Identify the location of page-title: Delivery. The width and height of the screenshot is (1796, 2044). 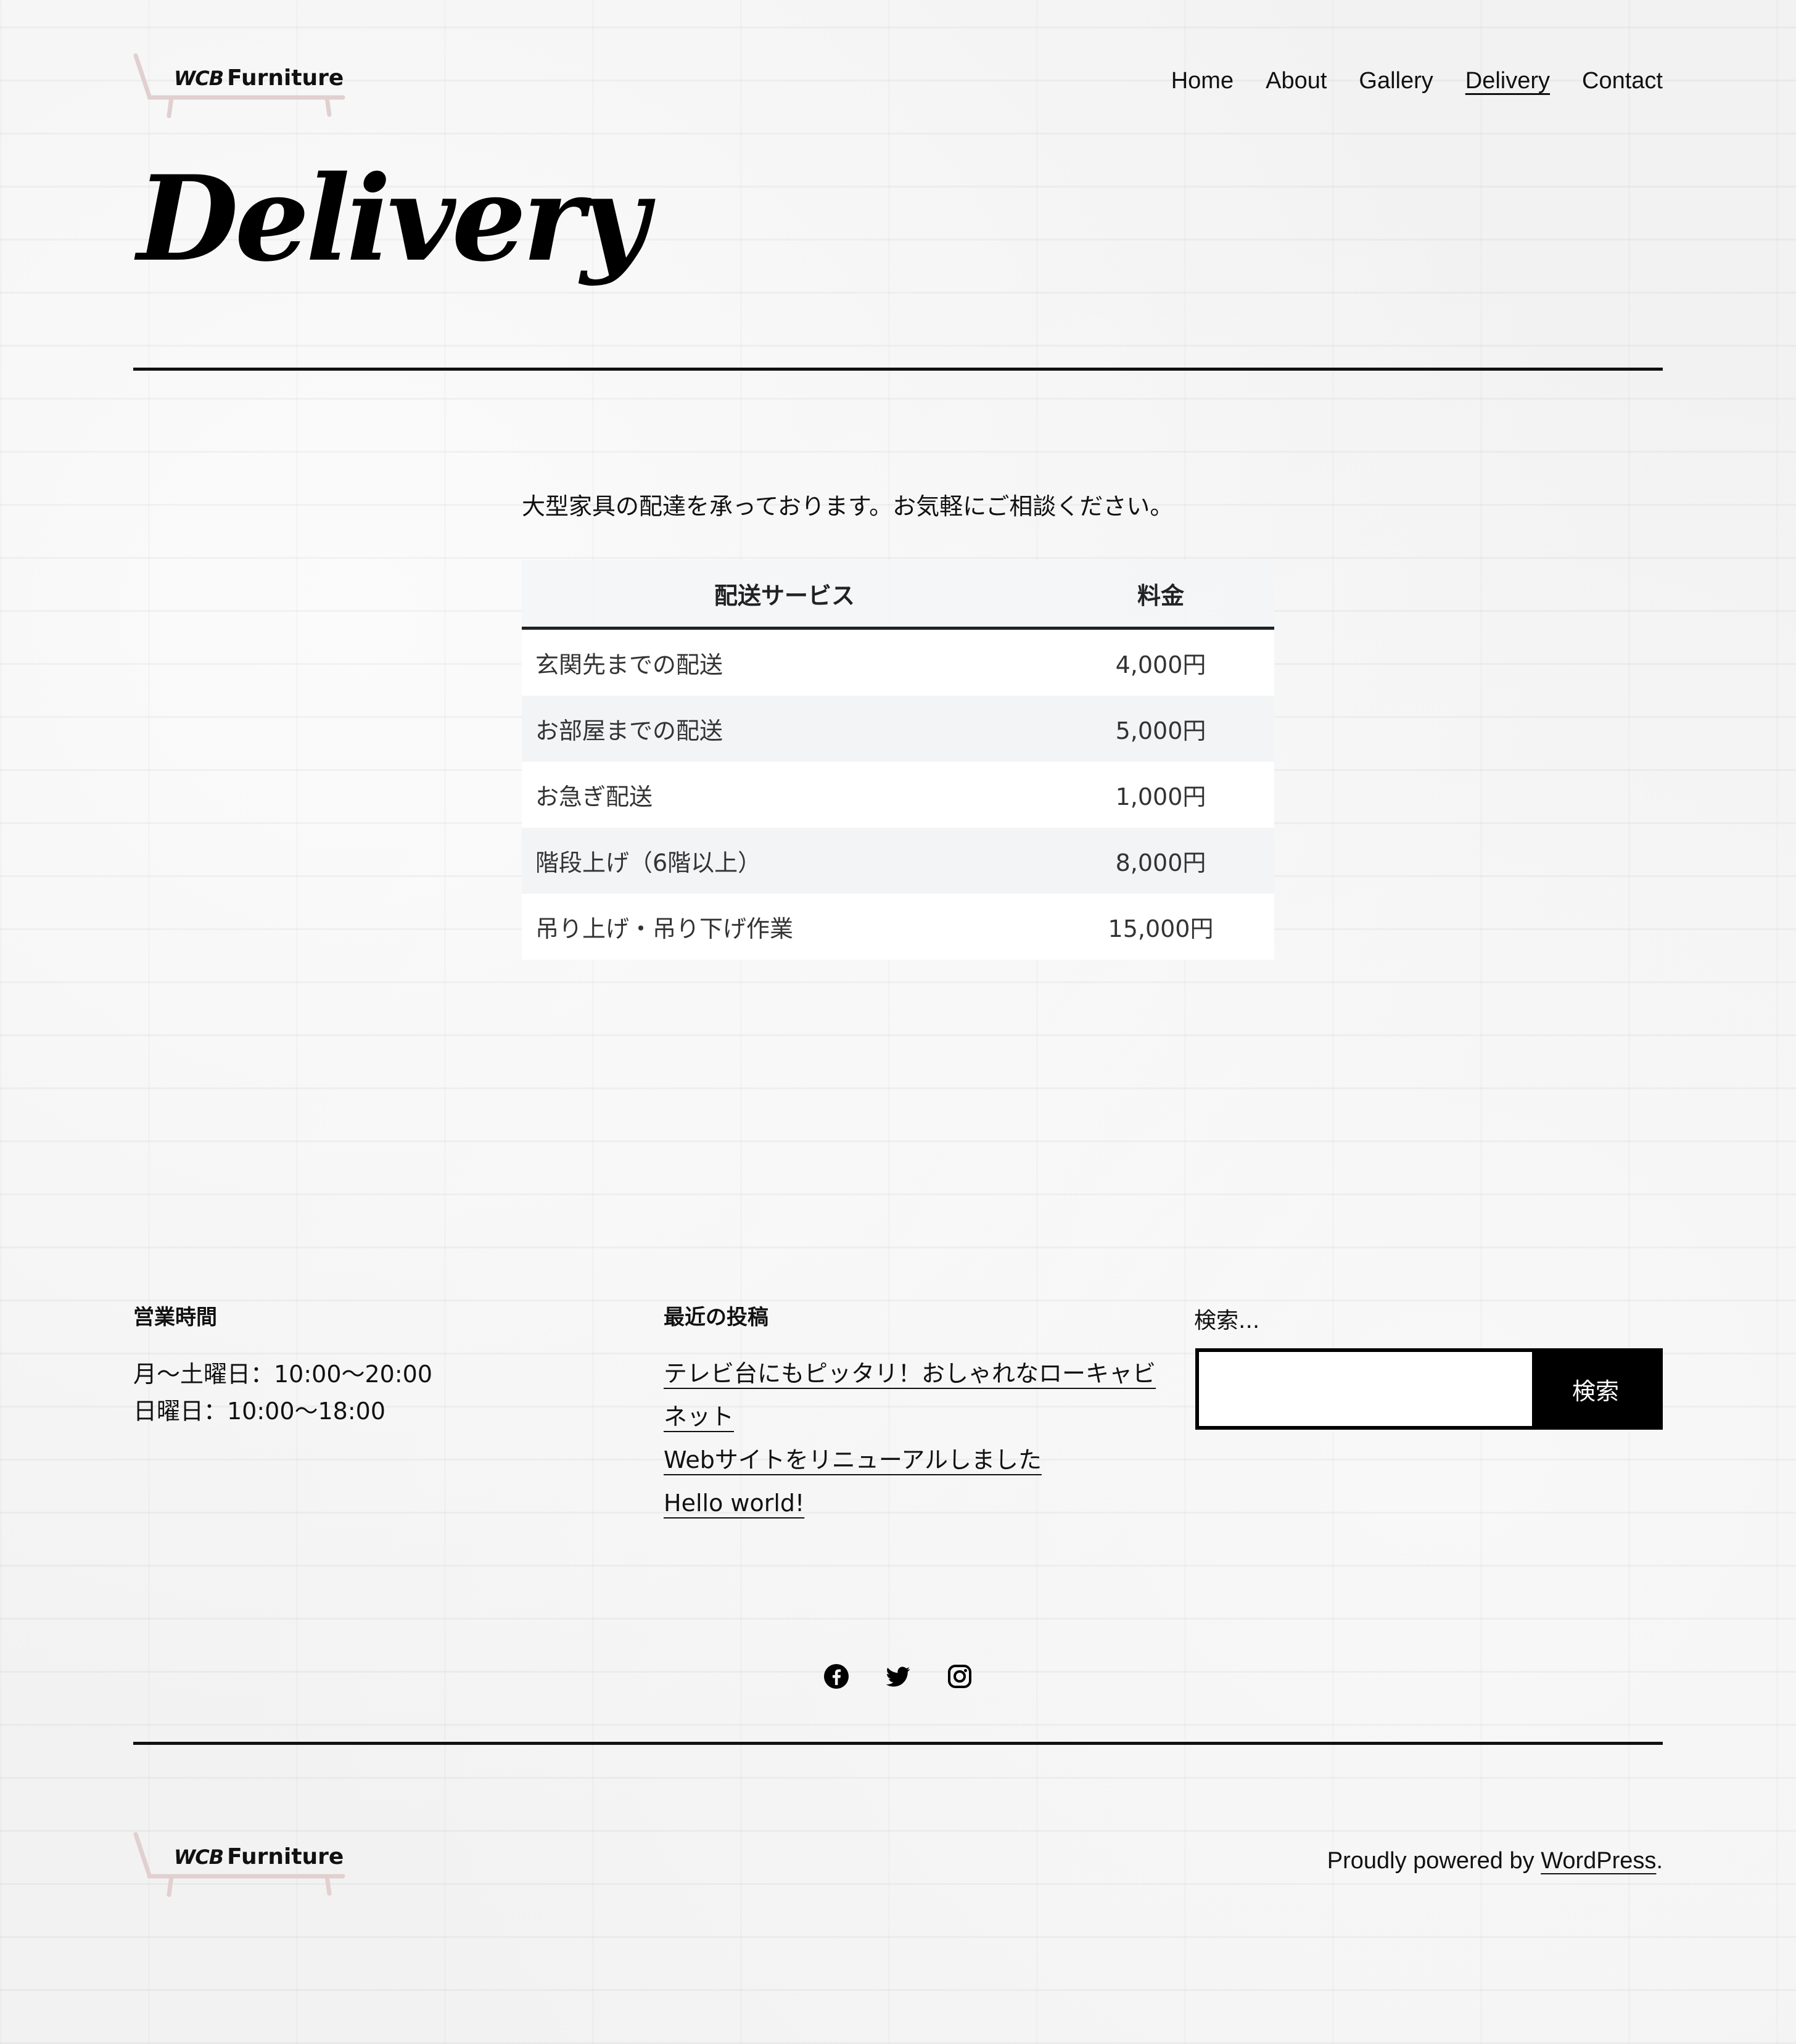
(393, 218).